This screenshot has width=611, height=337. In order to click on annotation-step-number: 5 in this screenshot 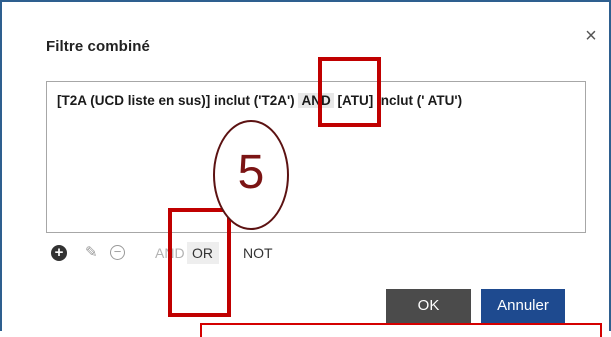, I will do `click(251, 172)`.